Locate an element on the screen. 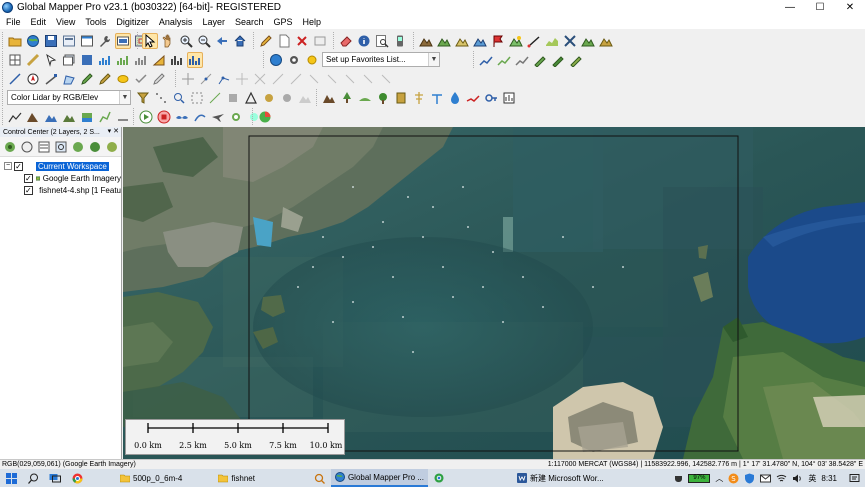 The height and width of the screenshot is (487, 865). terrain-ridge-icon is located at coordinates (69, 117).